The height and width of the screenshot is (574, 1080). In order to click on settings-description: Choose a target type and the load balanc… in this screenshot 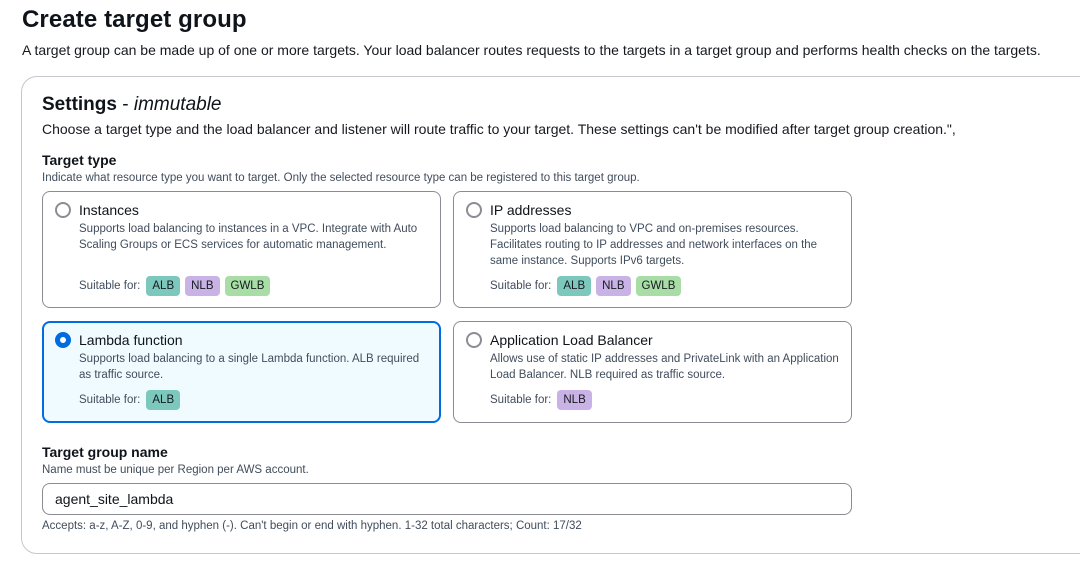, I will do `click(499, 129)`.